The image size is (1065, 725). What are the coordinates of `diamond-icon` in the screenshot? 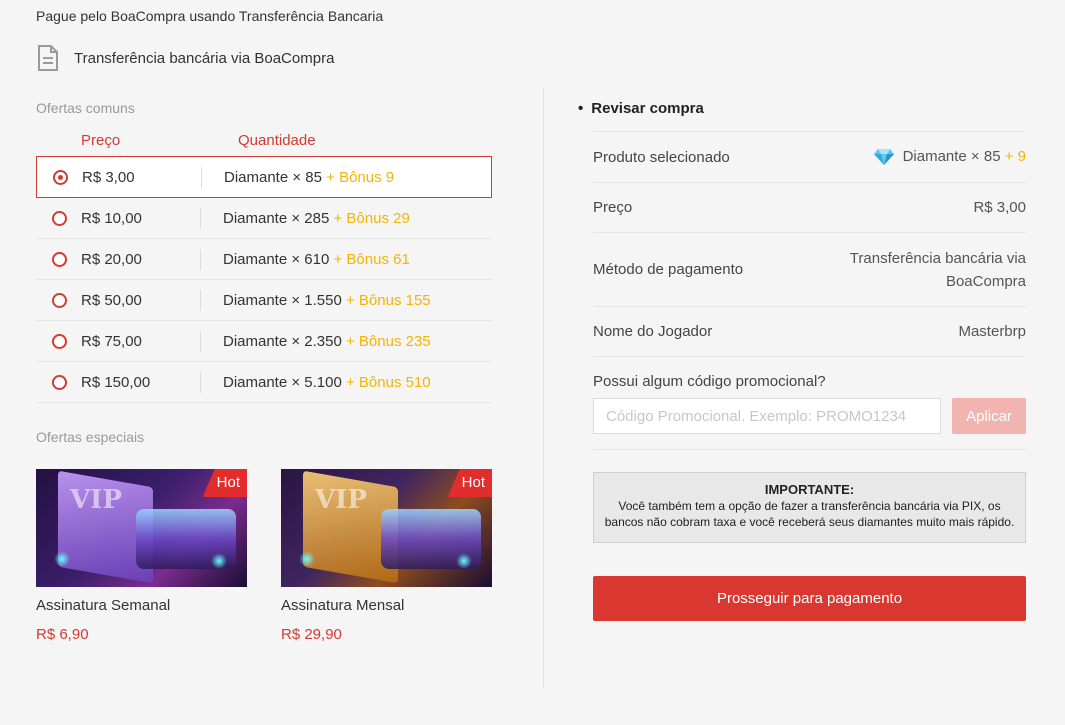 It's located at (884, 157).